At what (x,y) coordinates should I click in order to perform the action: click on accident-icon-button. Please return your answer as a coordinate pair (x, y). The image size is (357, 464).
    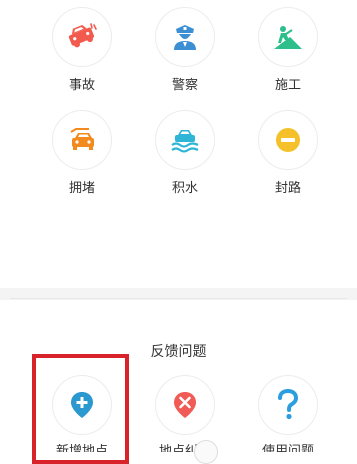
    Looking at the image, I should click on (82, 37).